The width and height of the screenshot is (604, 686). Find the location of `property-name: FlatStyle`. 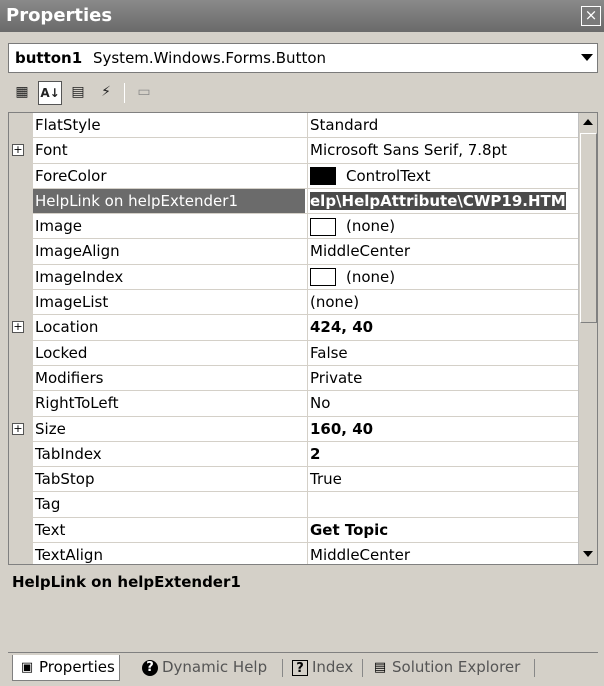

property-name: FlatStyle is located at coordinates (169, 125).